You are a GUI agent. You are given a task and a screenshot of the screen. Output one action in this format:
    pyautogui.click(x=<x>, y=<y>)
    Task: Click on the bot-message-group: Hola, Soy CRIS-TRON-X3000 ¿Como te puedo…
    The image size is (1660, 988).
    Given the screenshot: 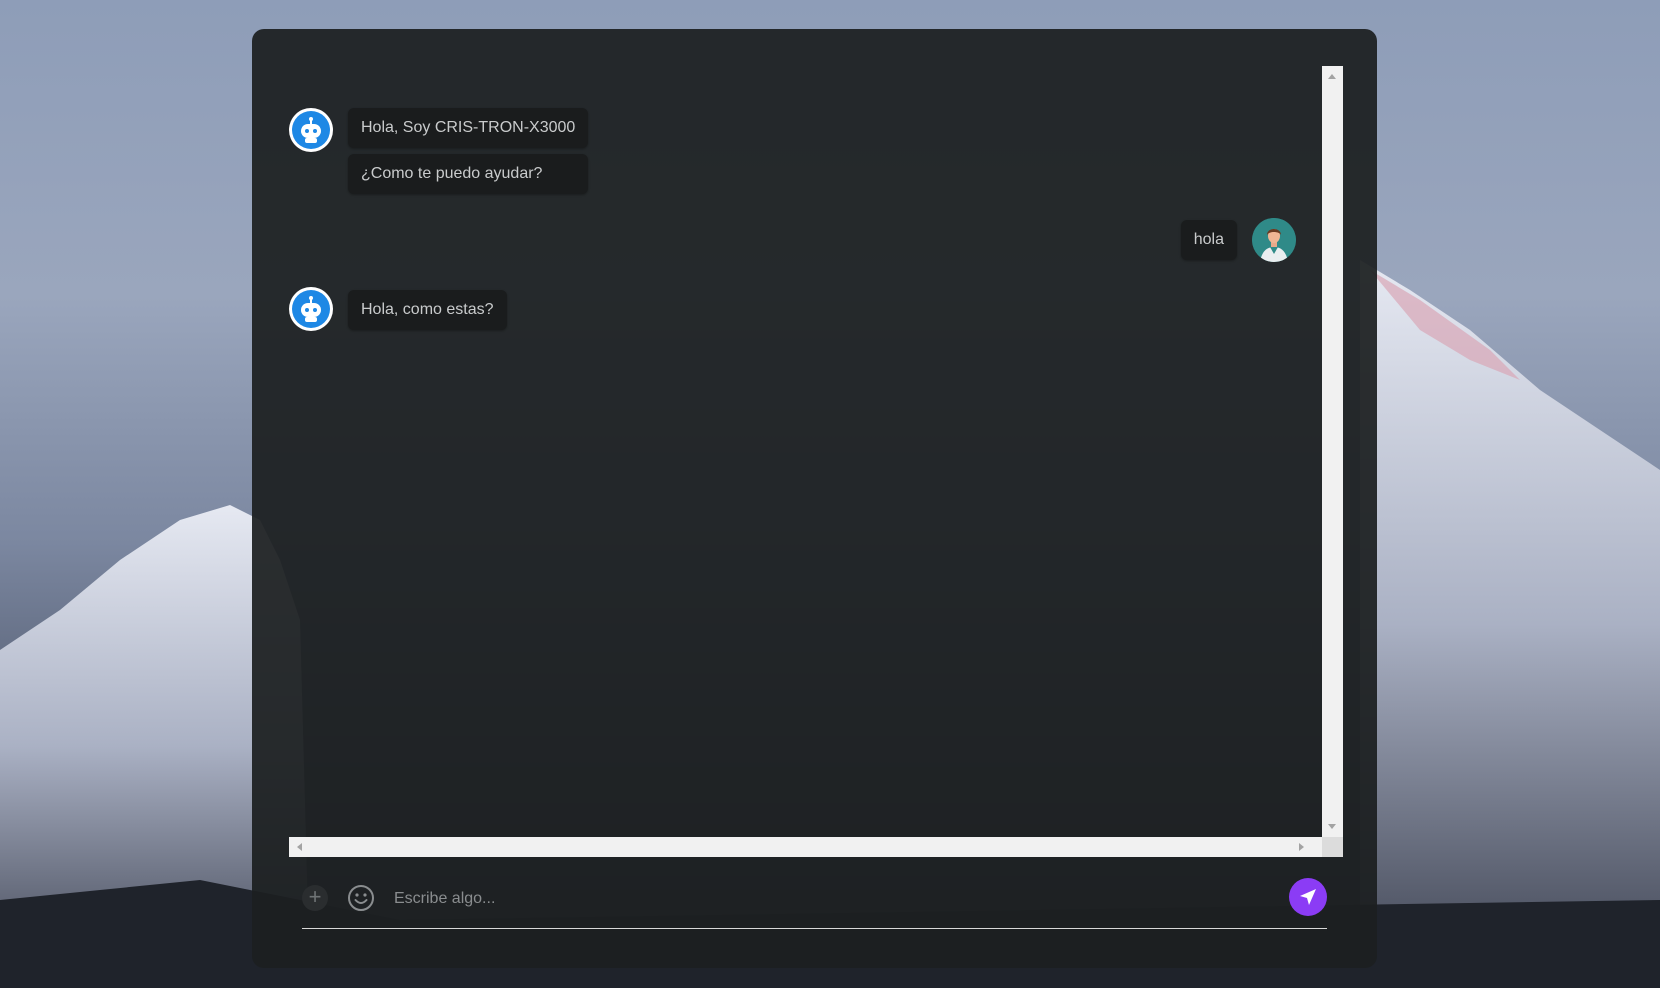 What is the action you would take?
    pyautogui.click(x=439, y=151)
    